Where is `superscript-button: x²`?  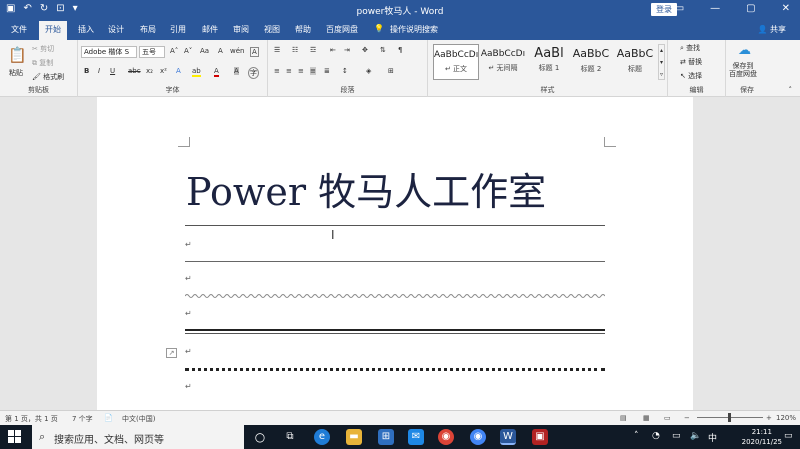 superscript-button: x² is located at coordinates (163, 71).